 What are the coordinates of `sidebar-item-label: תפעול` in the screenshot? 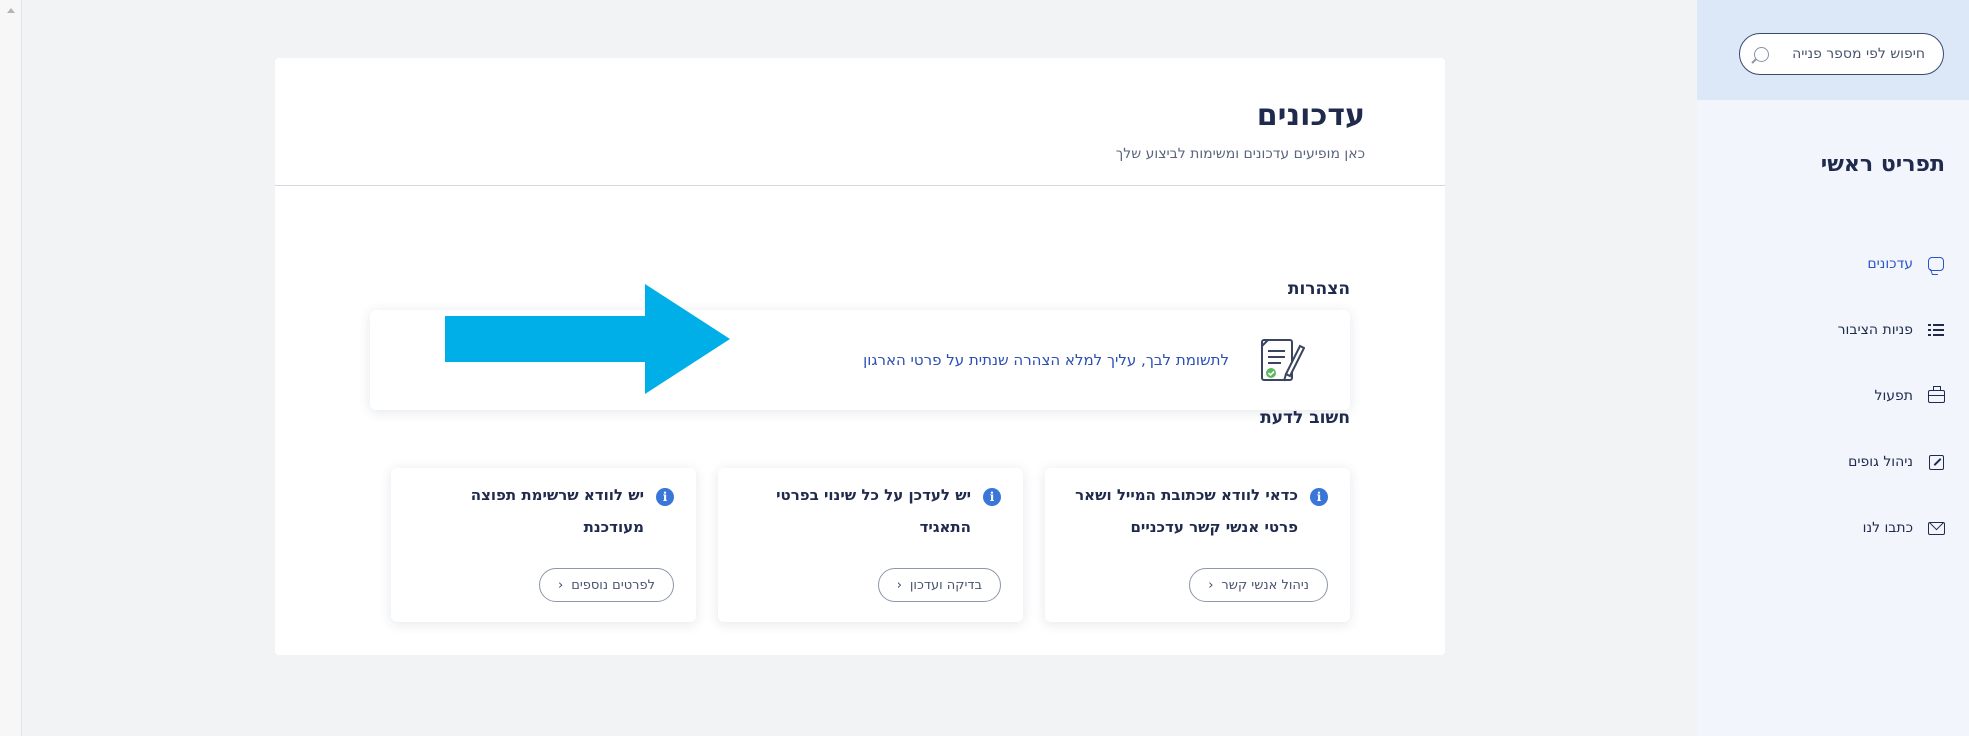 It's located at (1893, 396).